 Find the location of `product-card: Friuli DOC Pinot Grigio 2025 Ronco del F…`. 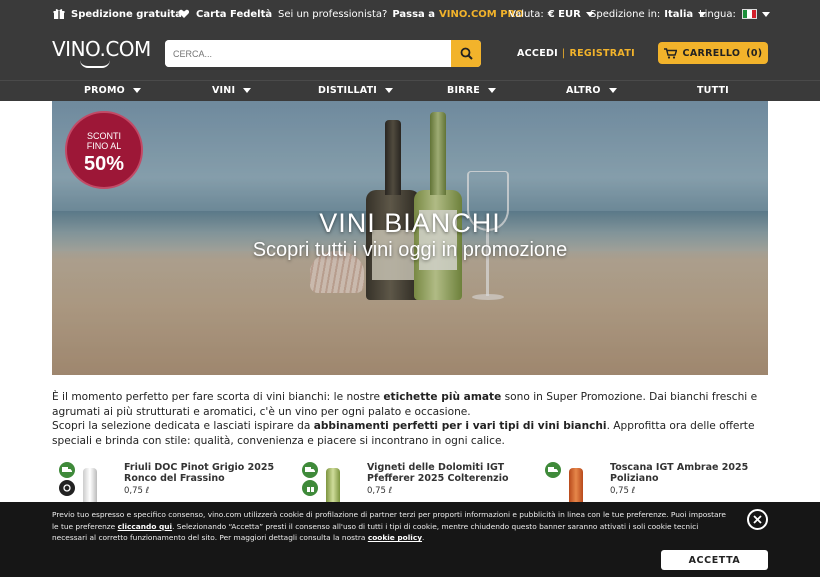

product-card: Friuli DOC Pinot Grigio 2025 Ronco del F… is located at coordinates (166, 485).